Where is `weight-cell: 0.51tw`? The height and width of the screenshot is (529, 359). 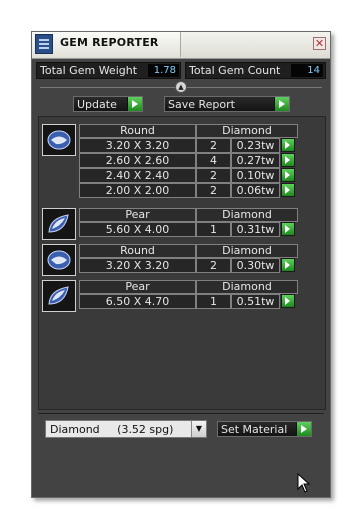
weight-cell: 0.51tw is located at coordinates (255, 301).